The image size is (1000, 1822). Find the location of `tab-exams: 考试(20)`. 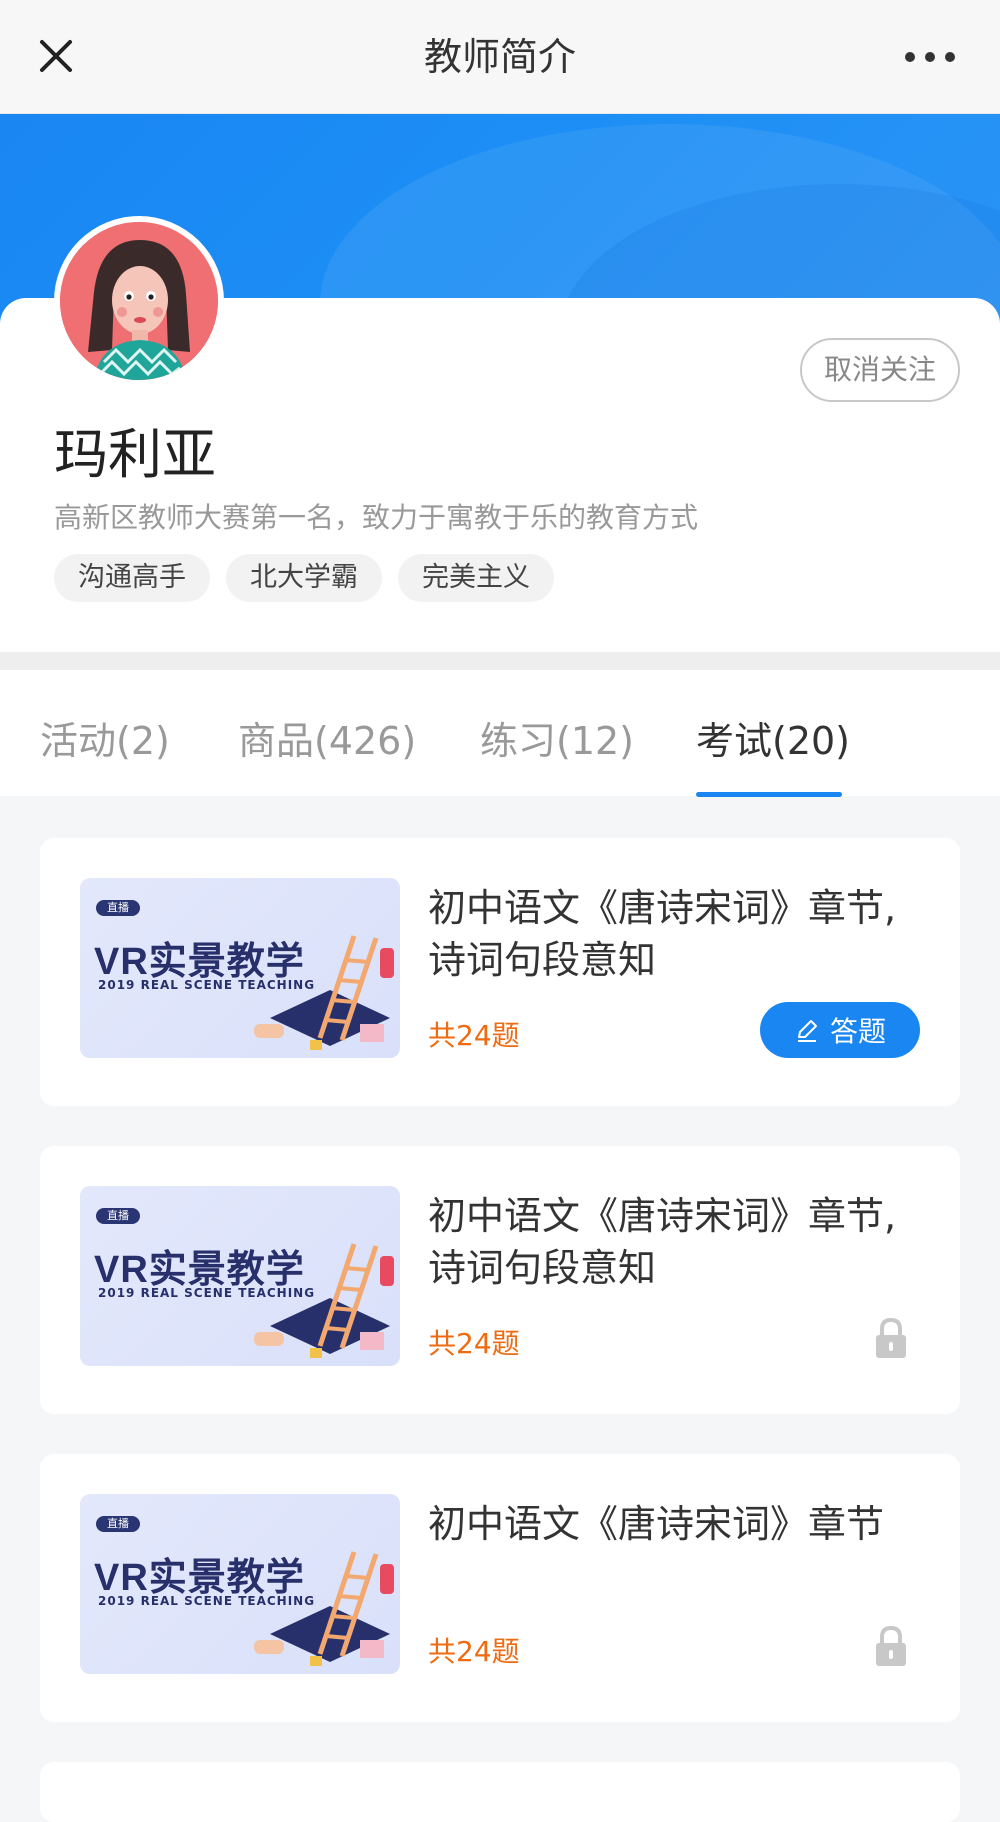

tab-exams: 考试(20) is located at coordinates (773, 737).